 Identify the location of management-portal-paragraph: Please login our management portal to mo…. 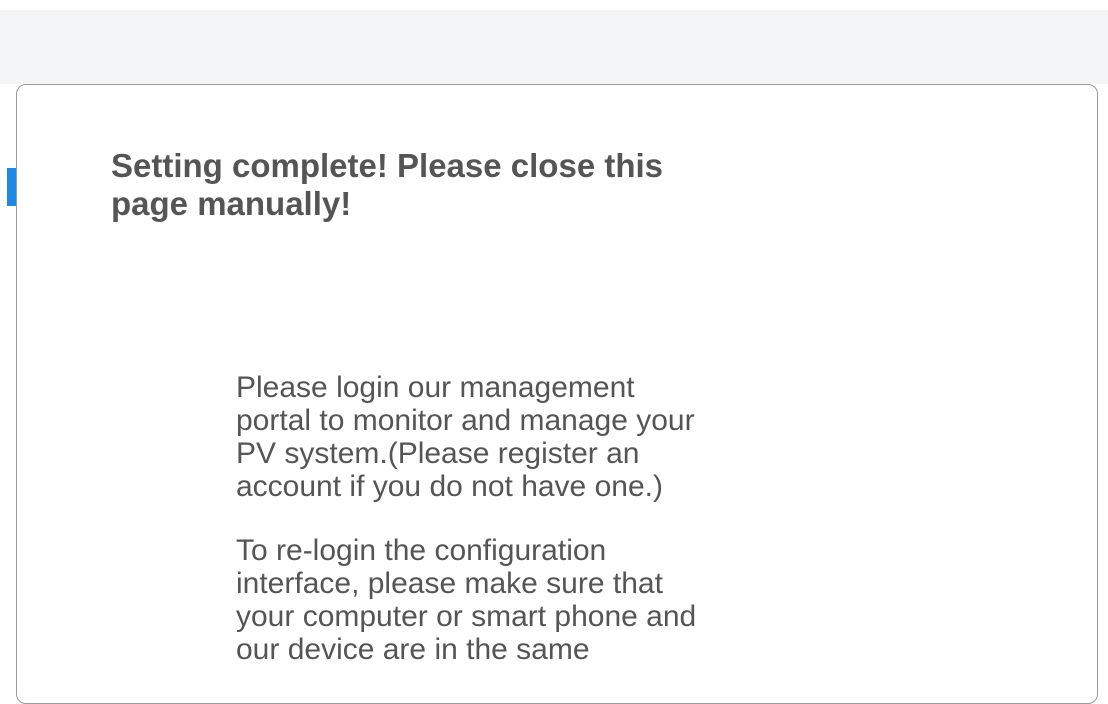
(465, 437).